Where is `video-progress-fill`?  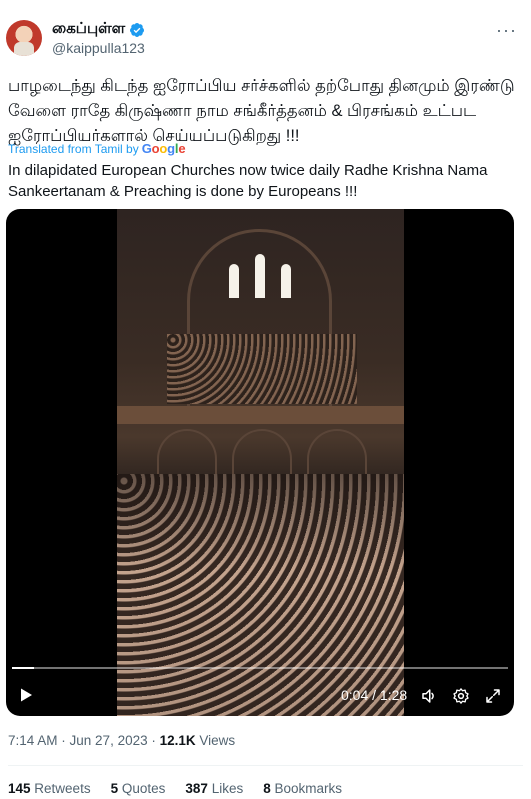
video-progress-fill is located at coordinates (23, 668).